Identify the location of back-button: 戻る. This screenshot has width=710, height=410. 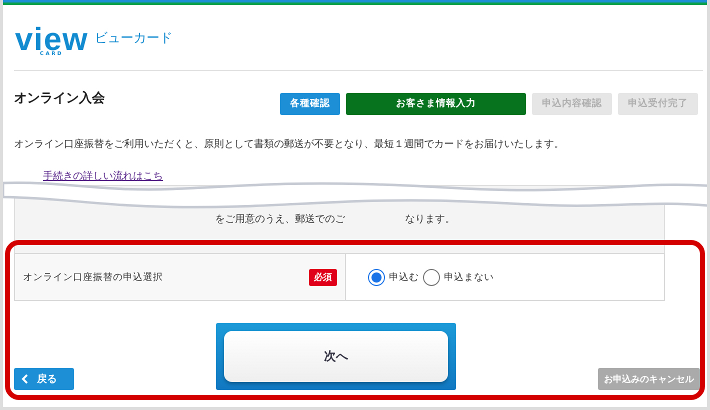
(44, 379).